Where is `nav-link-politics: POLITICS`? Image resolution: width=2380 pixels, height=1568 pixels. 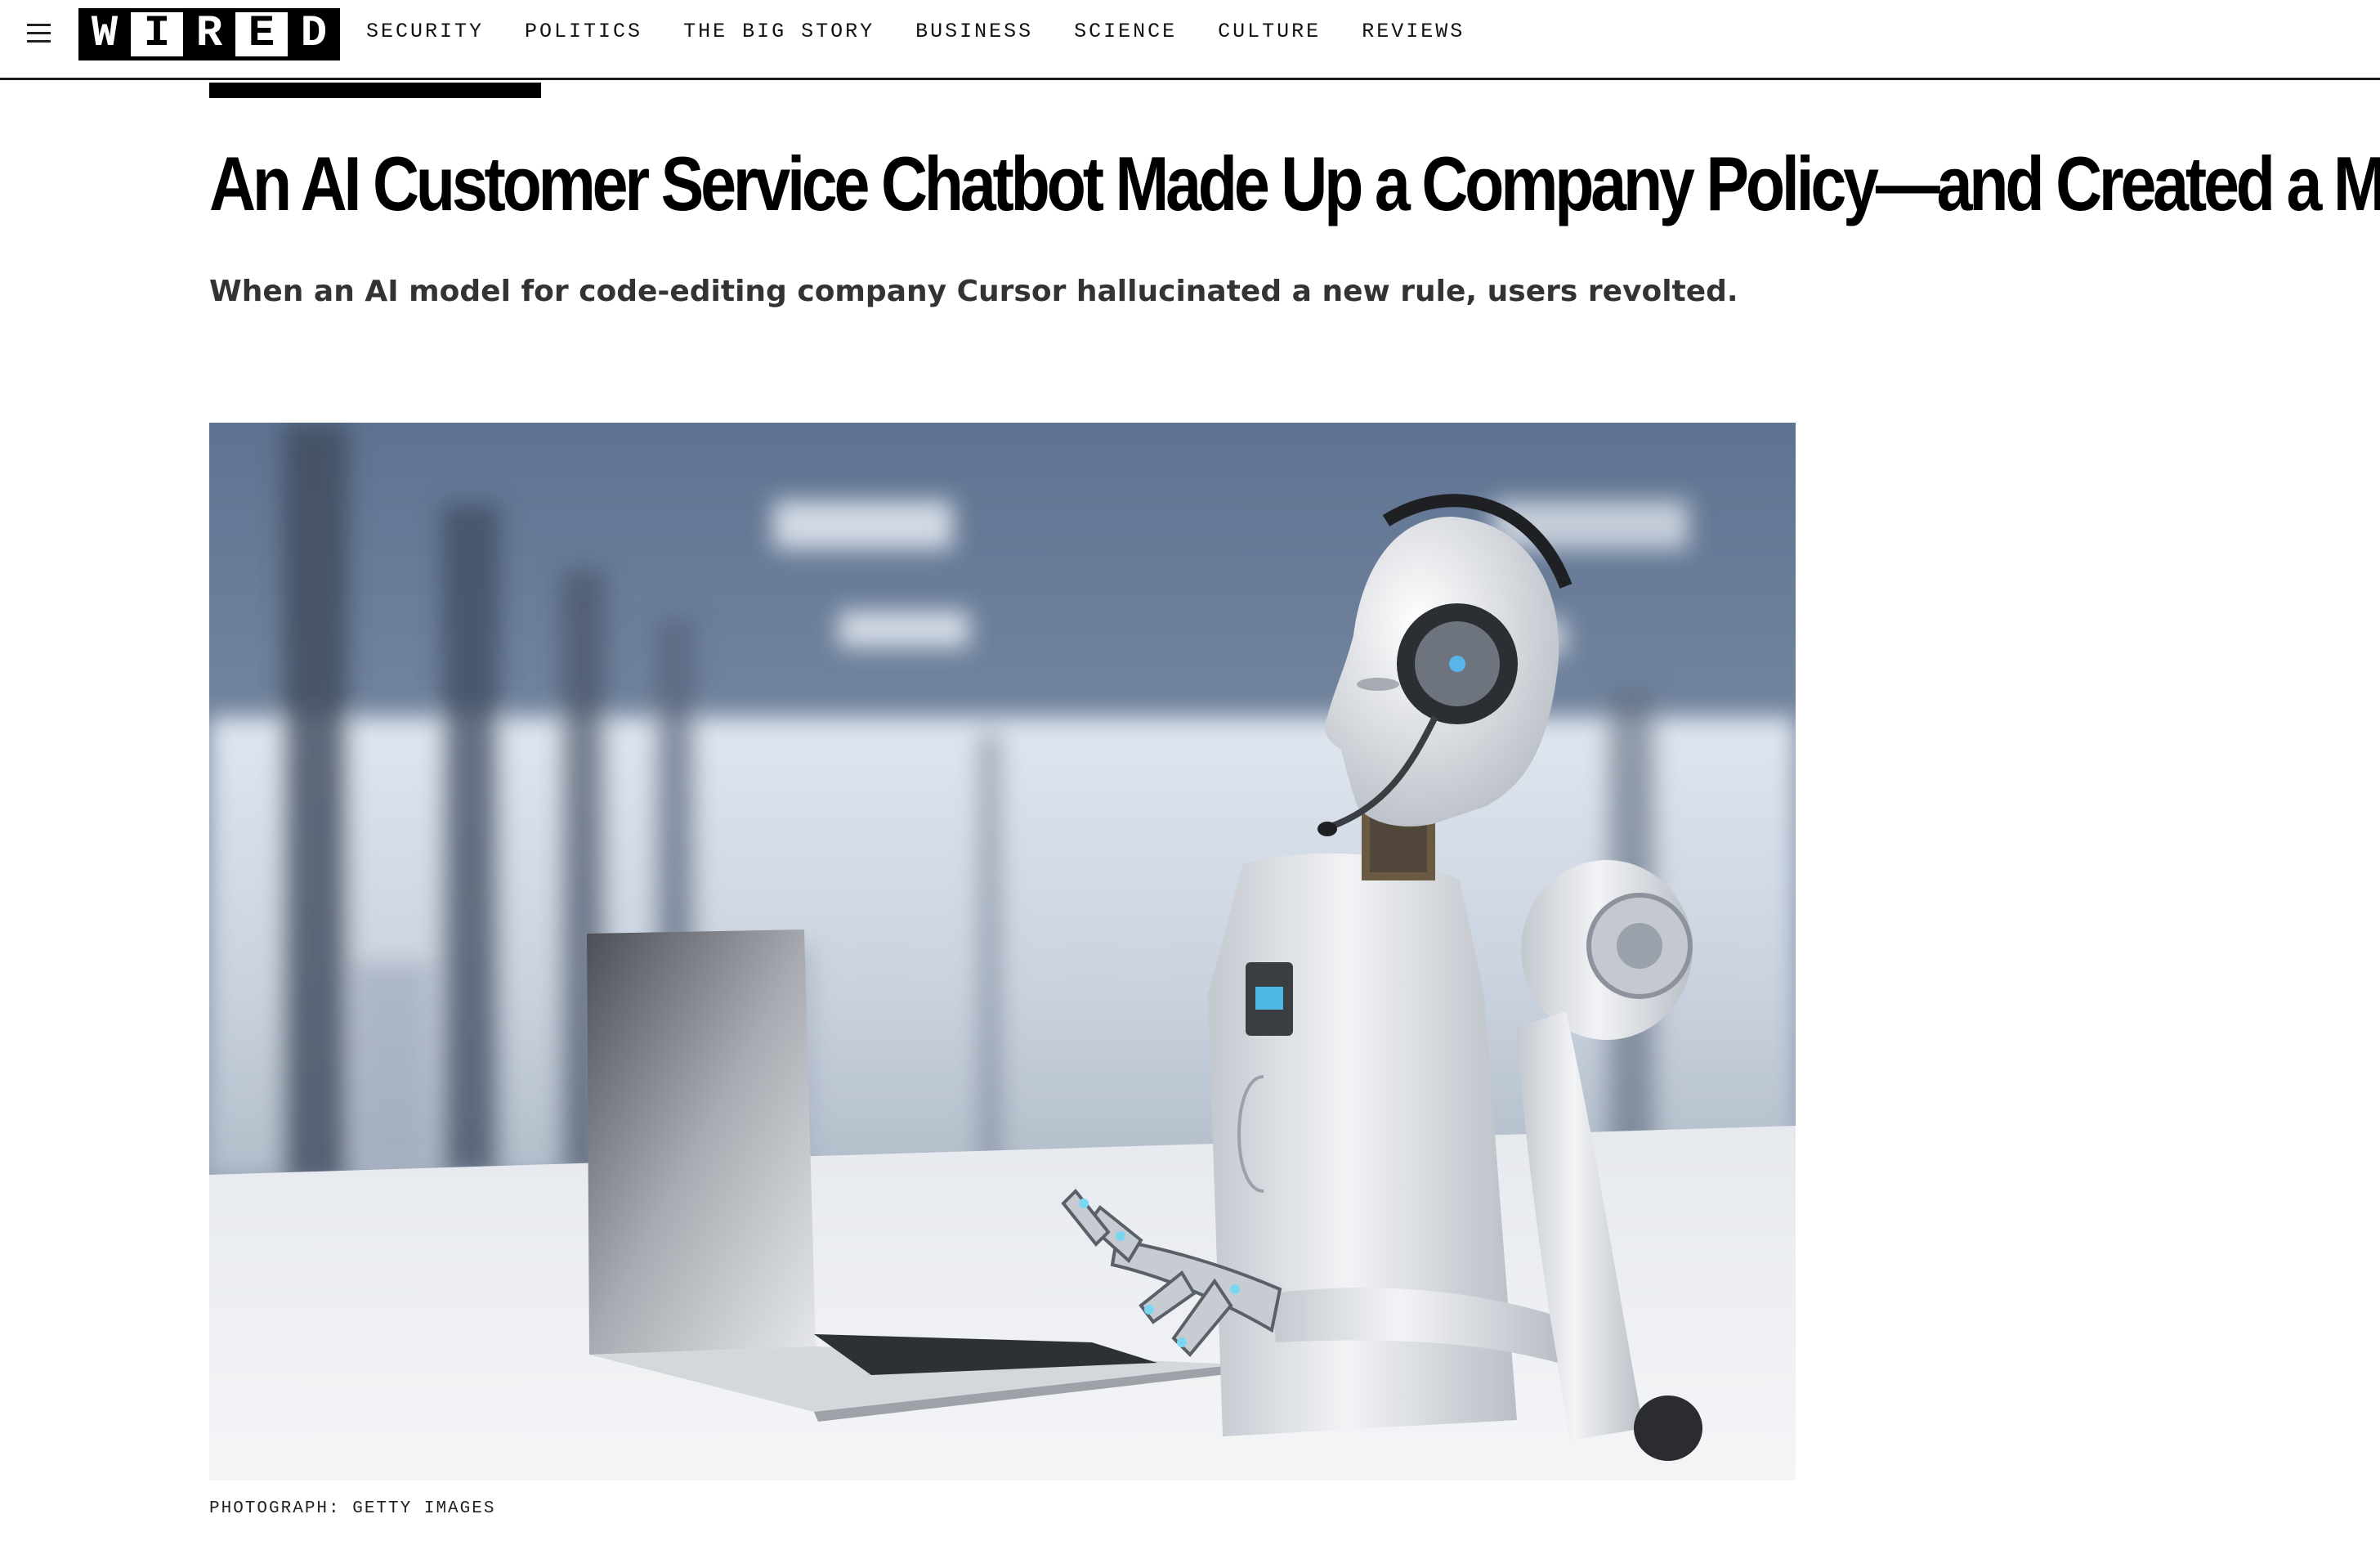
nav-link-politics: POLITICS is located at coordinates (583, 31).